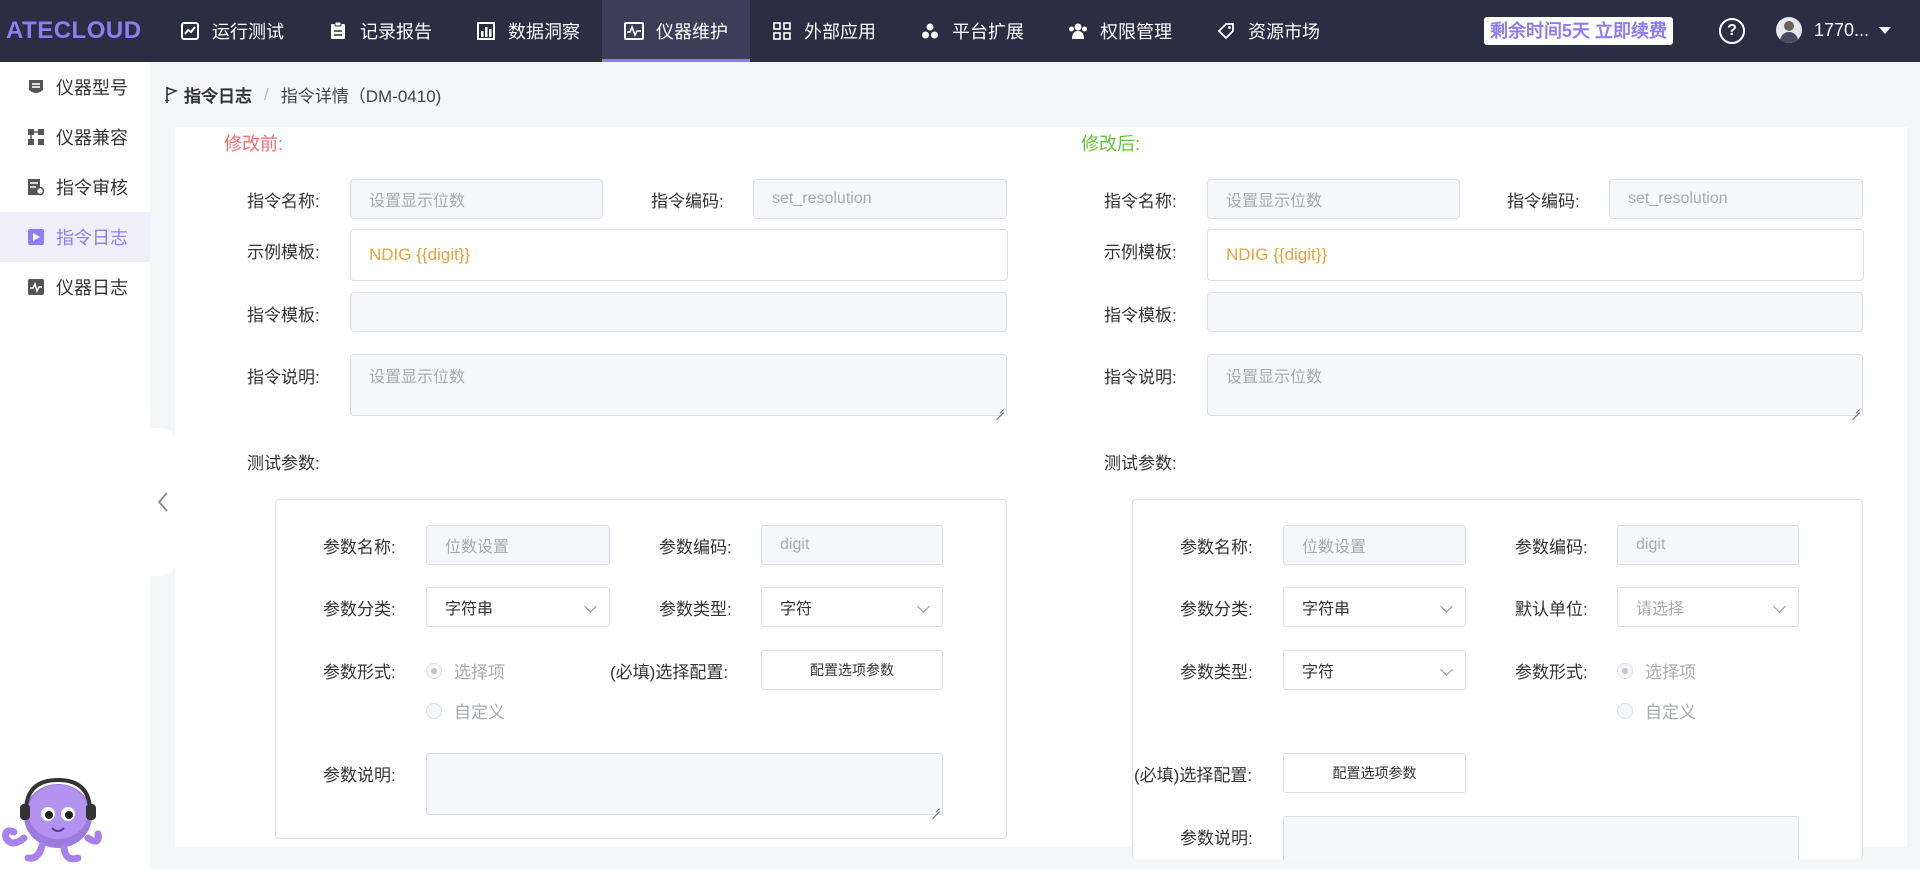  Describe the element at coordinates (1078, 31) in the screenshot. I see `users-icon` at that location.